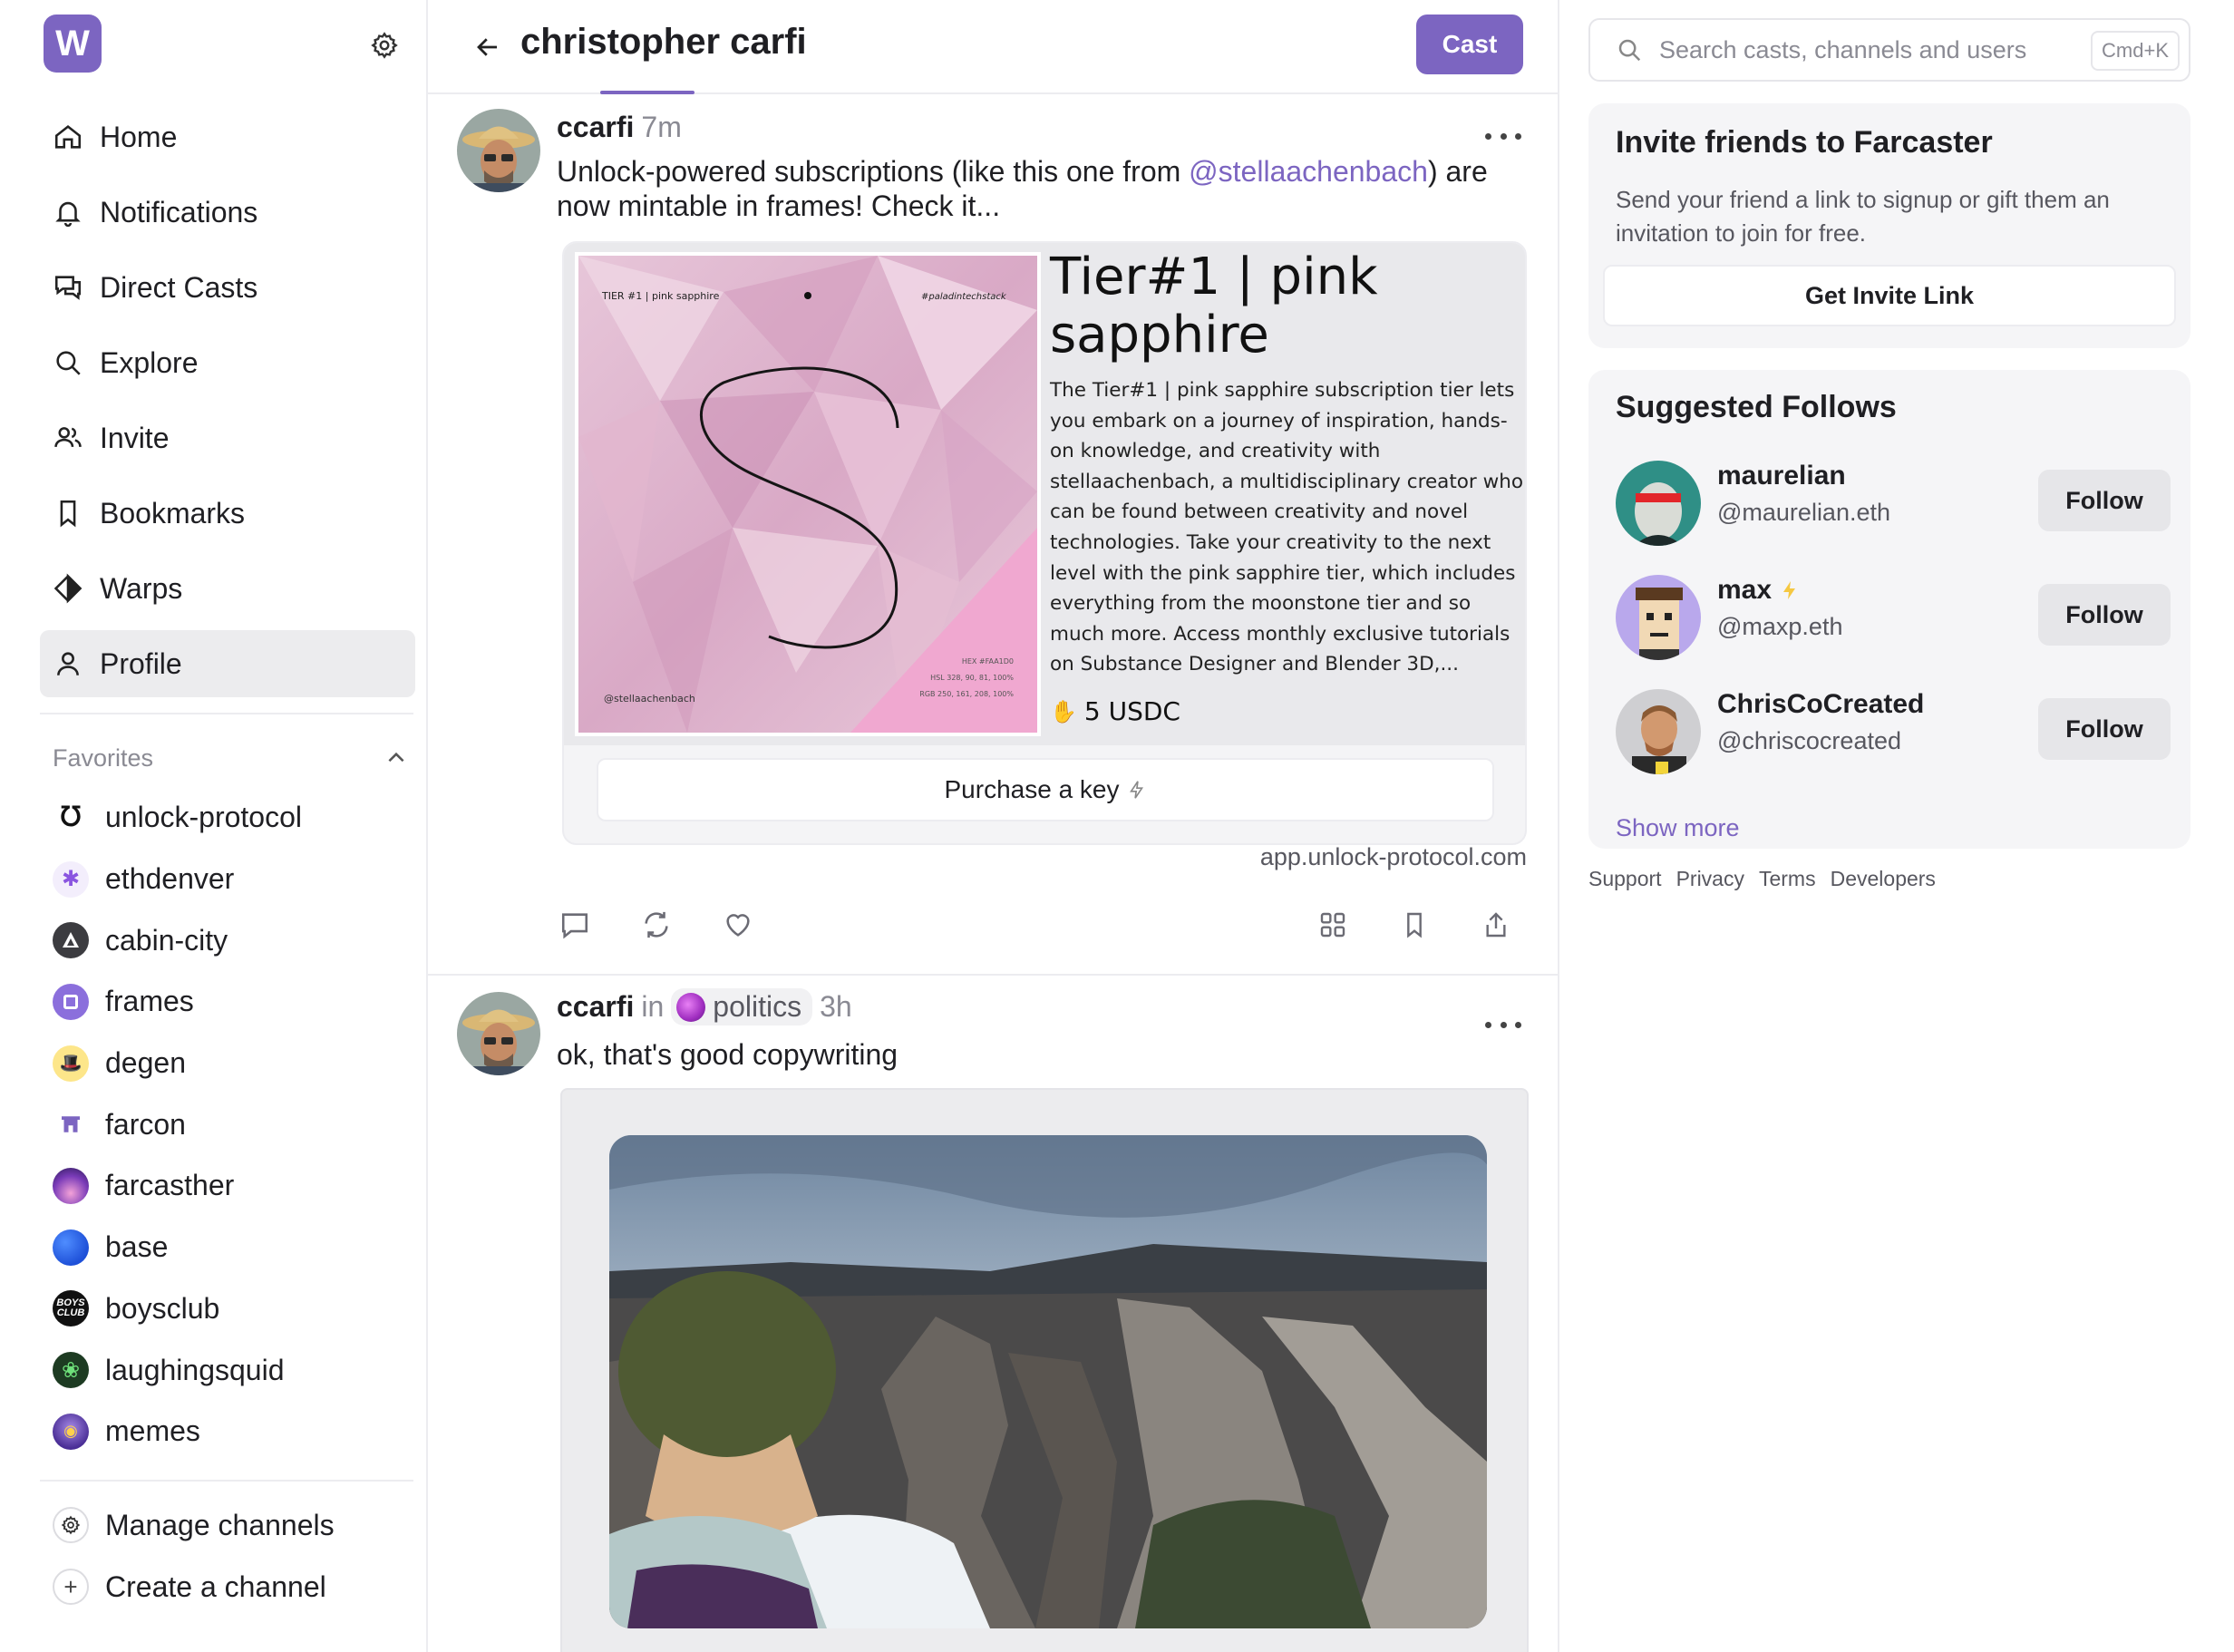 The height and width of the screenshot is (1652, 2234). What do you see at coordinates (1678, 828) in the screenshot?
I see `show-more-link: Show more` at bounding box center [1678, 828].